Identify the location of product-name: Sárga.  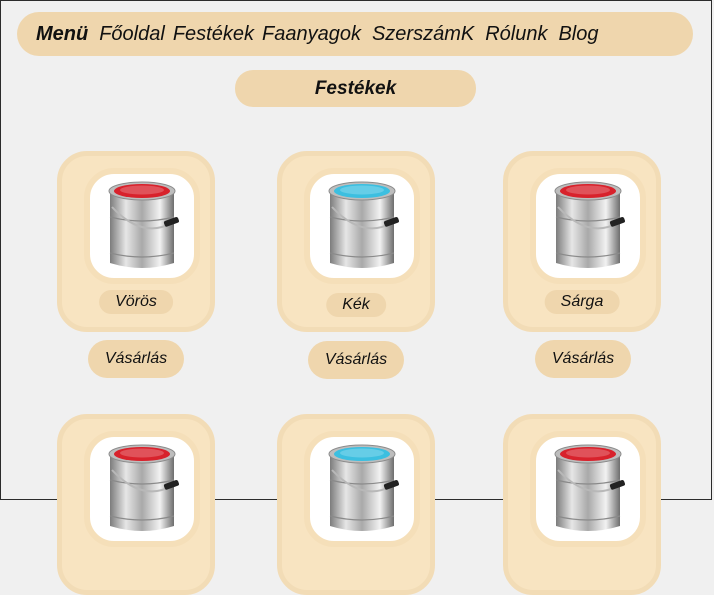
(582, 302).